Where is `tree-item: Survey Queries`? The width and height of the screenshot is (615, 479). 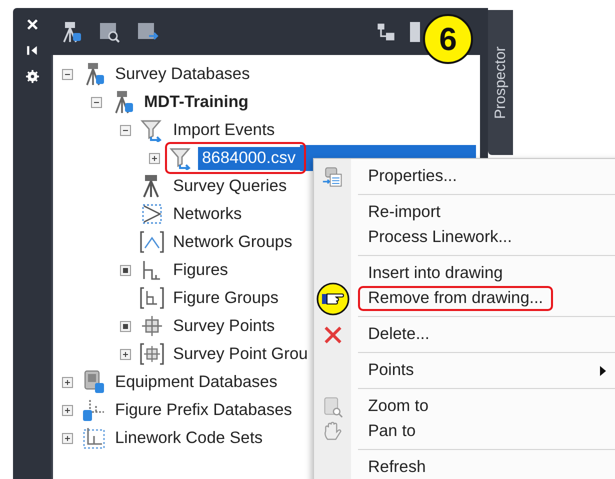
tree-item: Survey Queries is located at coordinates (230, 186).